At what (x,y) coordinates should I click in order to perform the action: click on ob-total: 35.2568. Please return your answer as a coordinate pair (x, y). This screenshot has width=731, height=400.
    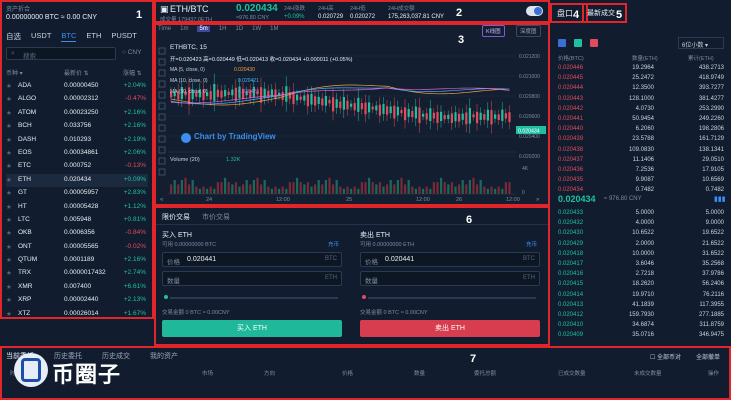
    Looking at the image, I should click on (713, 264).